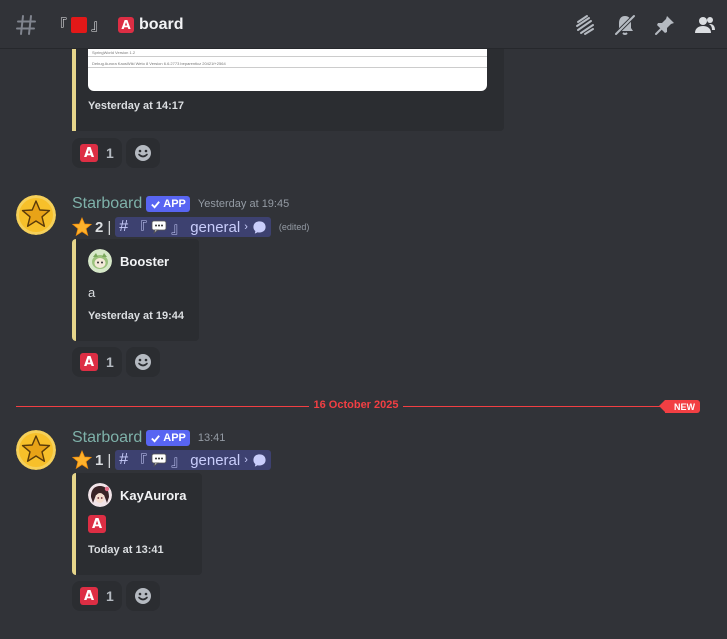  I want to click on embed-author: Booster, so click(128, 261).